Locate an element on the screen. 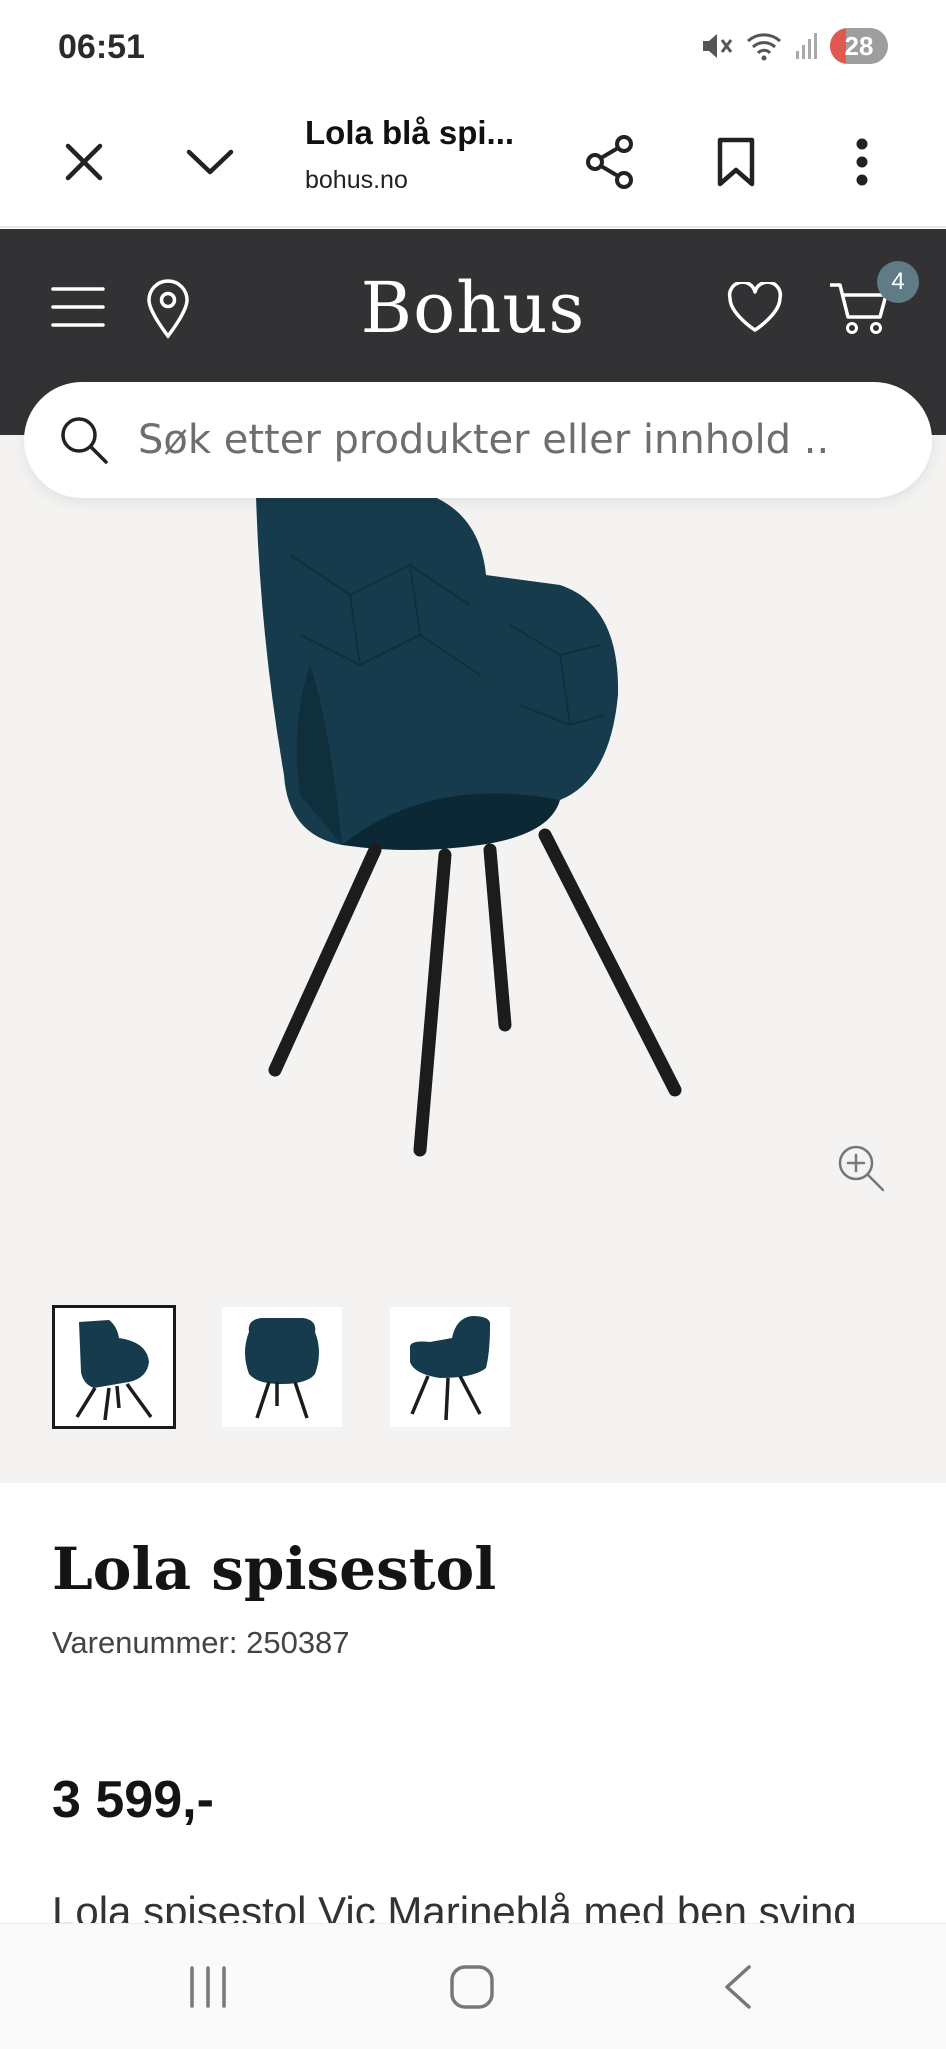 This screenshot has height=2049, width=946. back-button is located at coordinates (738, 1987).